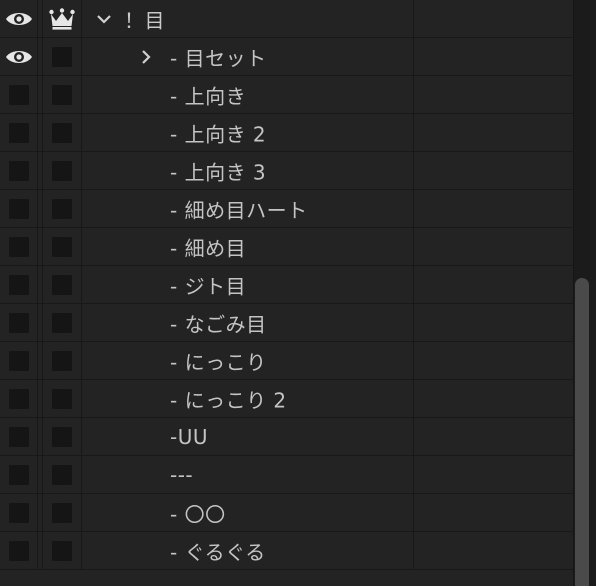 The height and width of the screenshot is (586, 596). I want to click on name-cell: - 細め目ハート, so click(248, 208).